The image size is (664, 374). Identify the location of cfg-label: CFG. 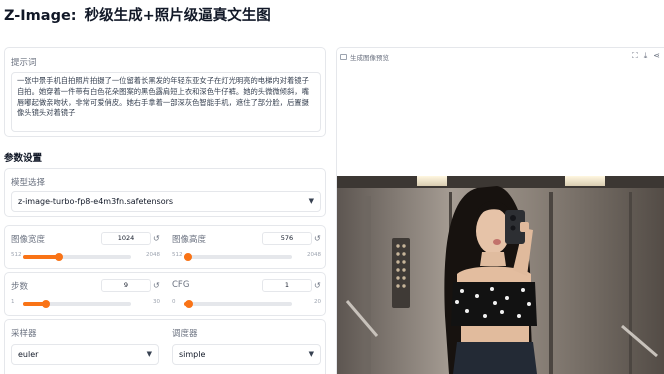
(181, 285).